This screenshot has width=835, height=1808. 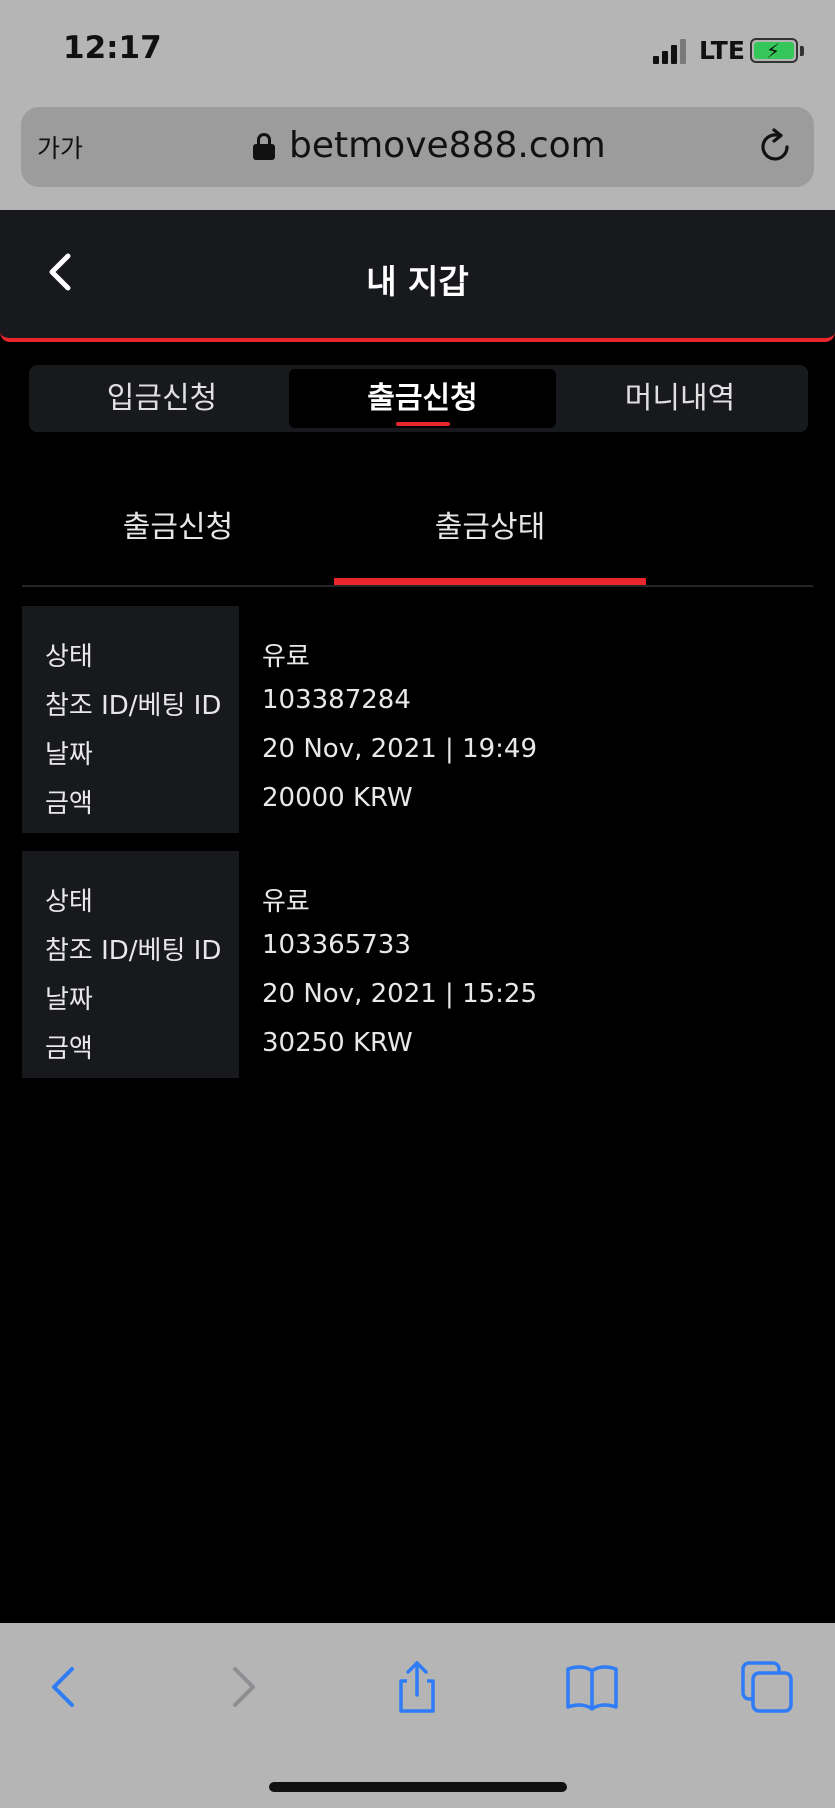 I want to click on tab-label: 머니내역, so click(x=680, y=398).